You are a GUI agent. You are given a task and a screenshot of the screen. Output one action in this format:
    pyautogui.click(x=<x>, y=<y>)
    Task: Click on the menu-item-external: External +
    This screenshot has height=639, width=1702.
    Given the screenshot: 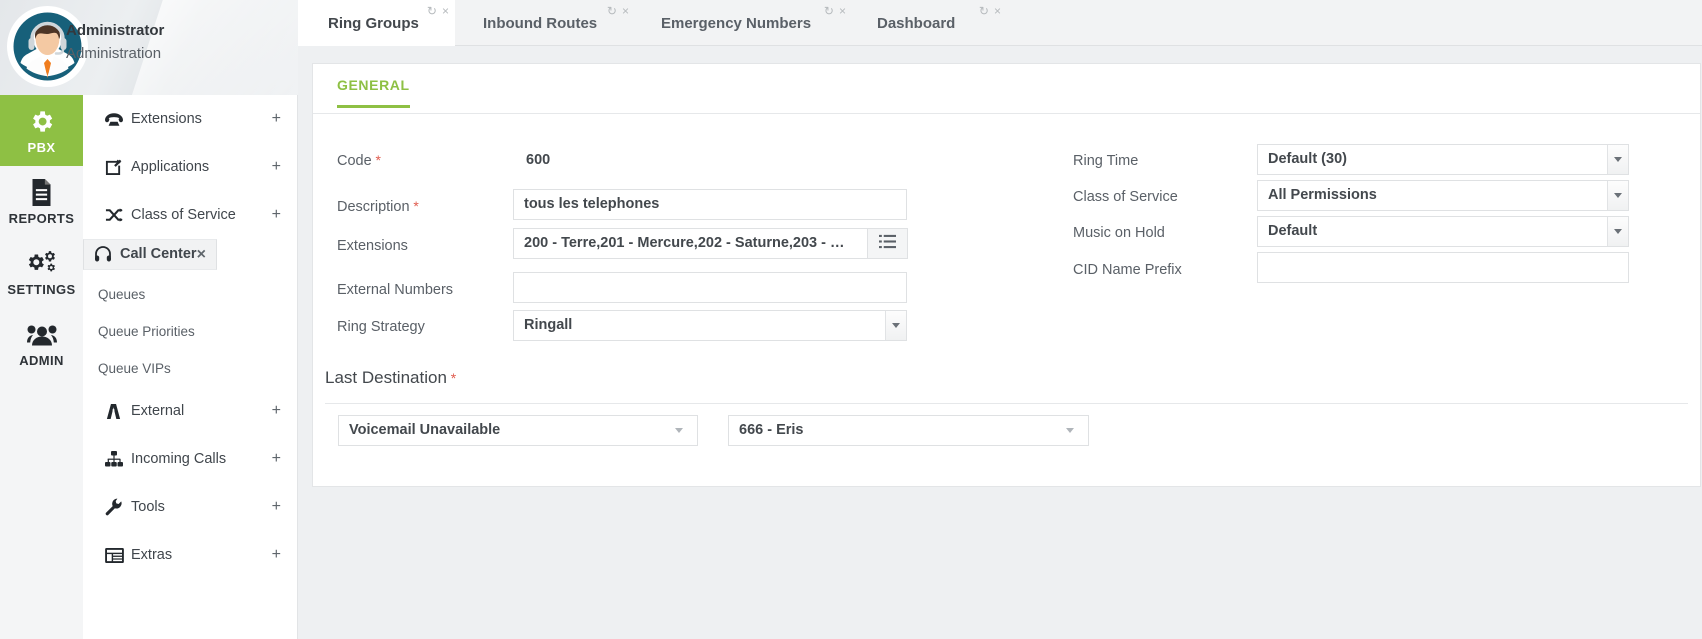 What is the action you would take?
    pyautogui.click(x=190, y=411)
    